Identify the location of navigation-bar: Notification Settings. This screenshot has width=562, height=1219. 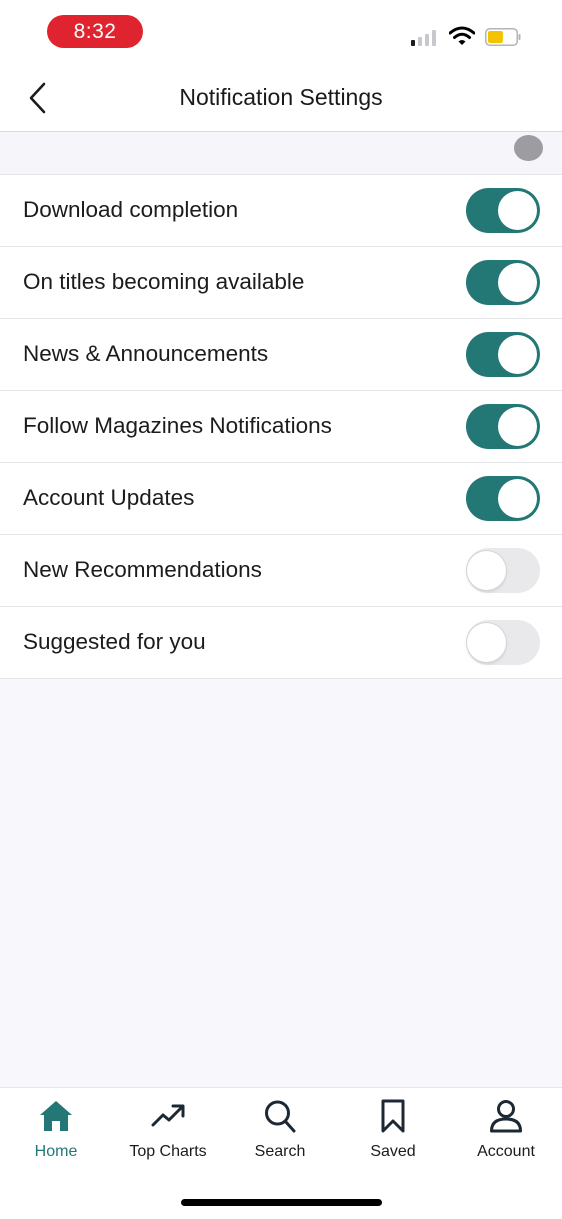
(281, 98).